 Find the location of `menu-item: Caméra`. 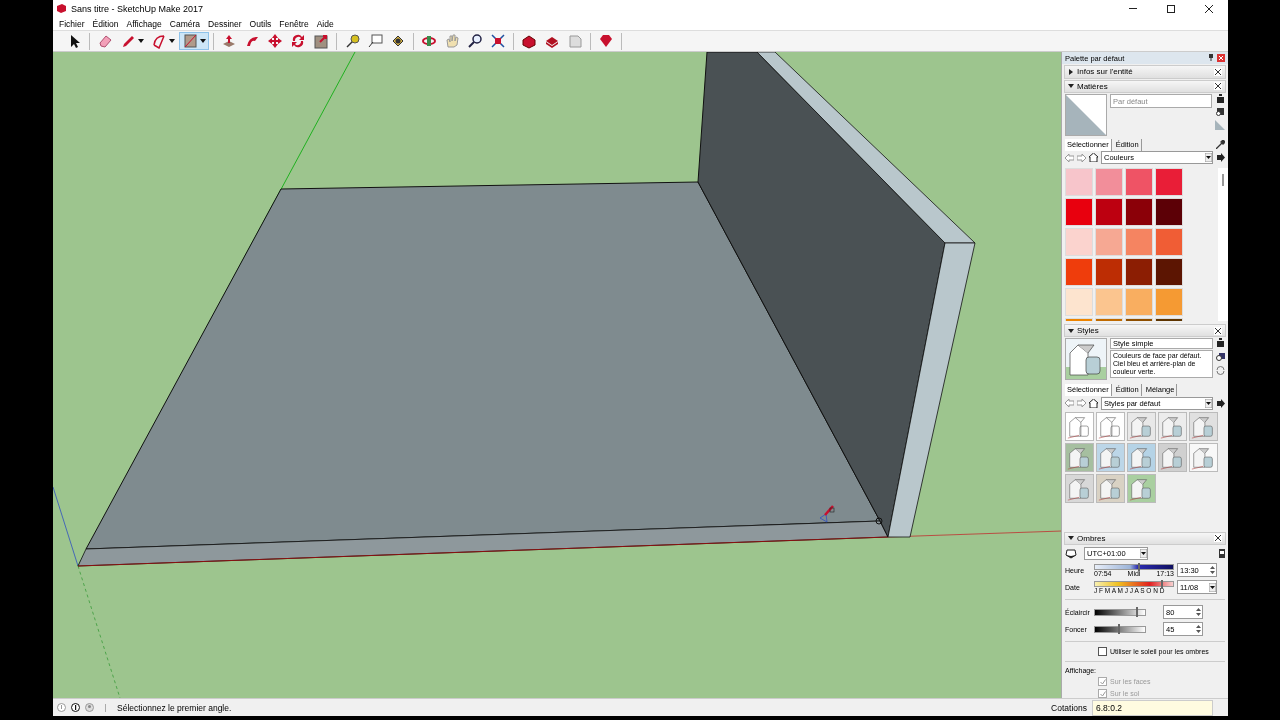

menu-item: Caméra is located at coordinates (185, 23).